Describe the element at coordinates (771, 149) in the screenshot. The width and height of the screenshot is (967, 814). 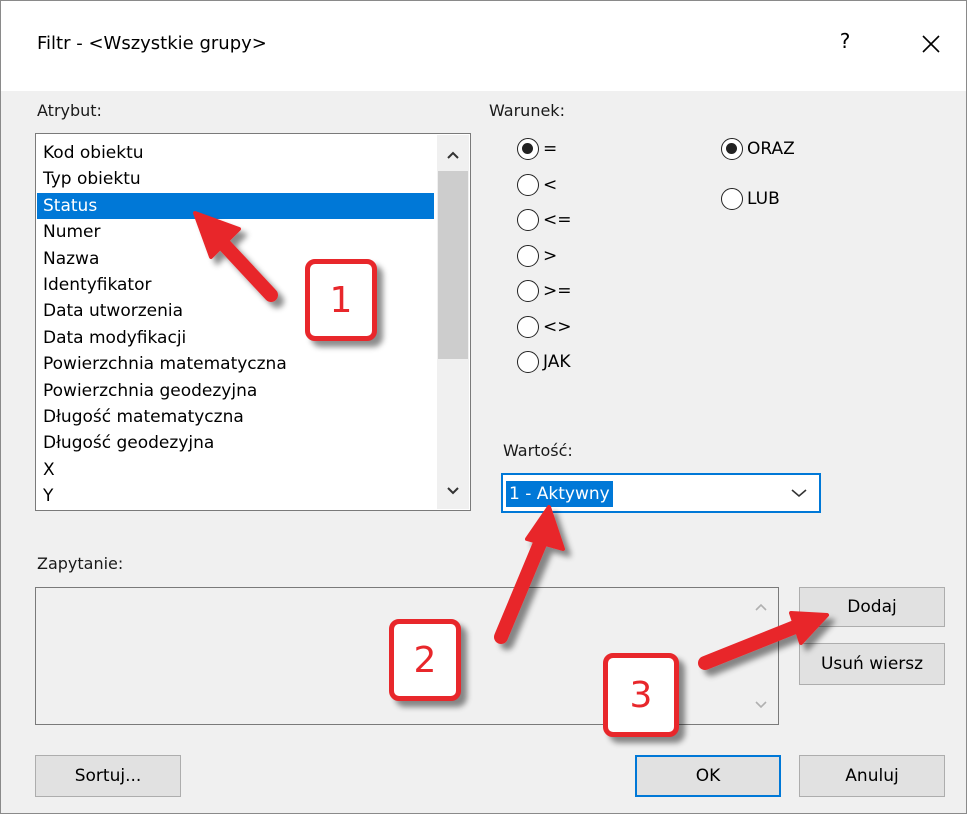
I see `logic-radio-label: ORAZ` at that location.